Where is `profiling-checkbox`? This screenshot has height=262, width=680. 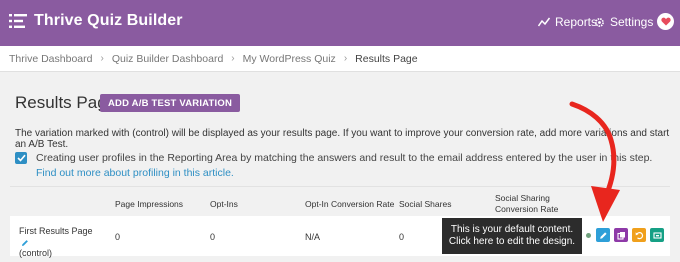 profiling-checkbox is located at coordinates (21, 158).